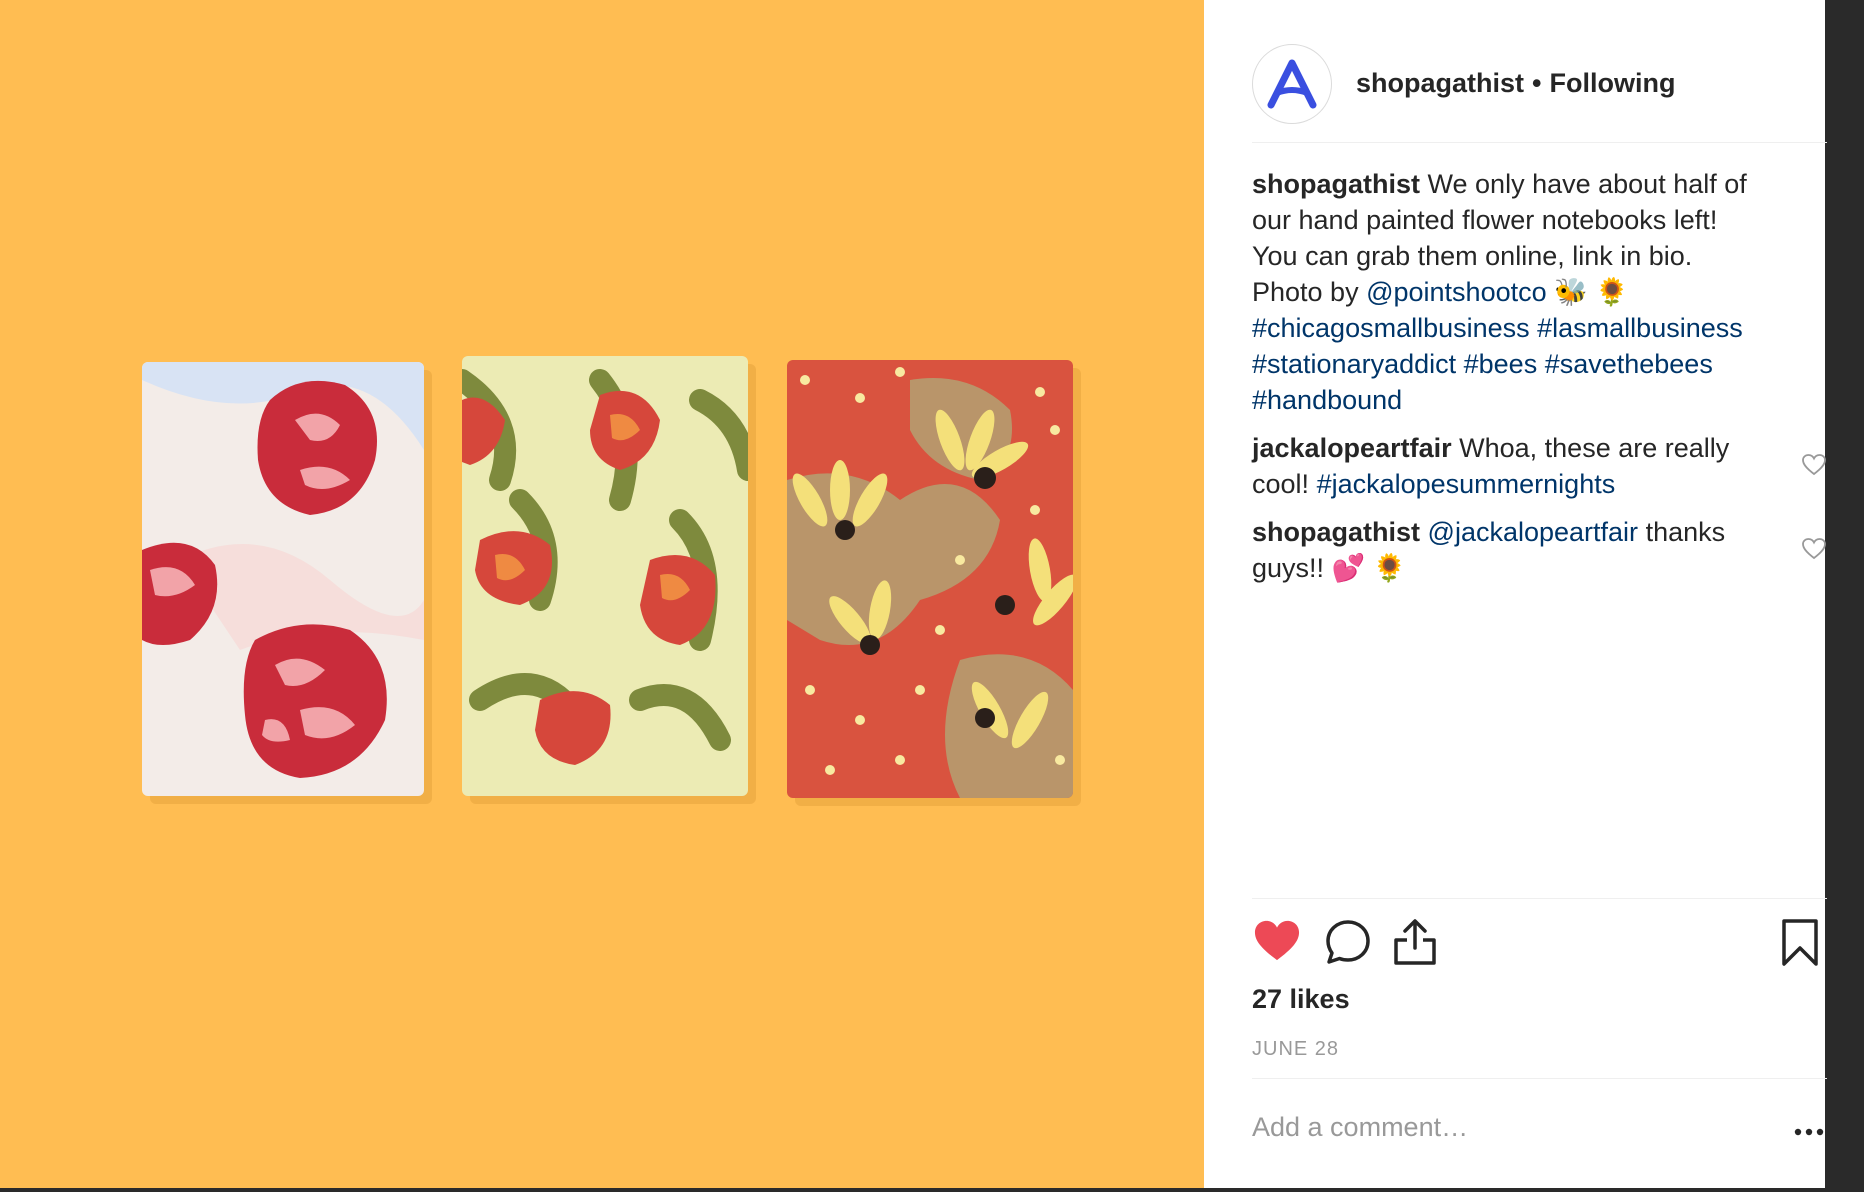 This screenshot has height=1192, width=1864. What do you see at coordinates (1466, 484) in the screenshot?
I see `comment-hashtag: #jackalopesummernights` at bounding box center [1466, 484].